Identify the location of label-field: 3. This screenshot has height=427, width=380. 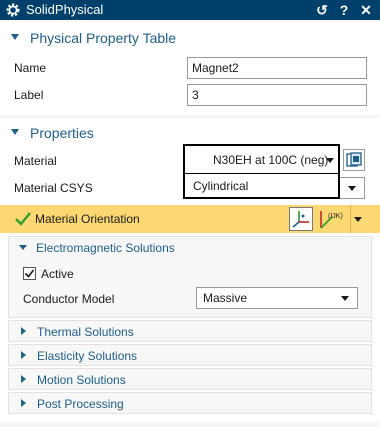
(277, 95).